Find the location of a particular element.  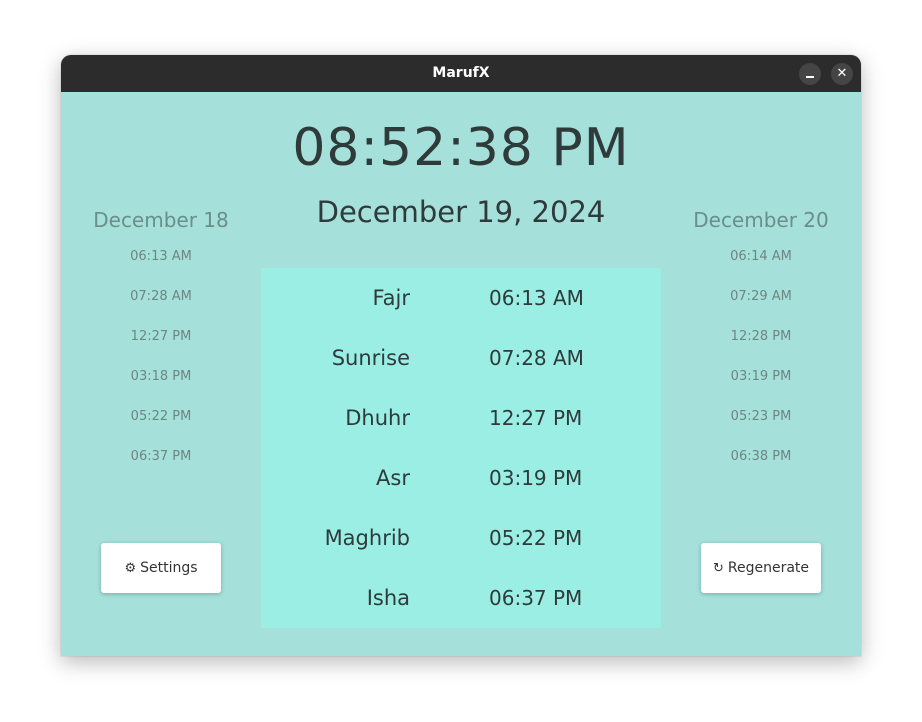

next-day-time: 07:29 AM is located at coordinates (761, 296).